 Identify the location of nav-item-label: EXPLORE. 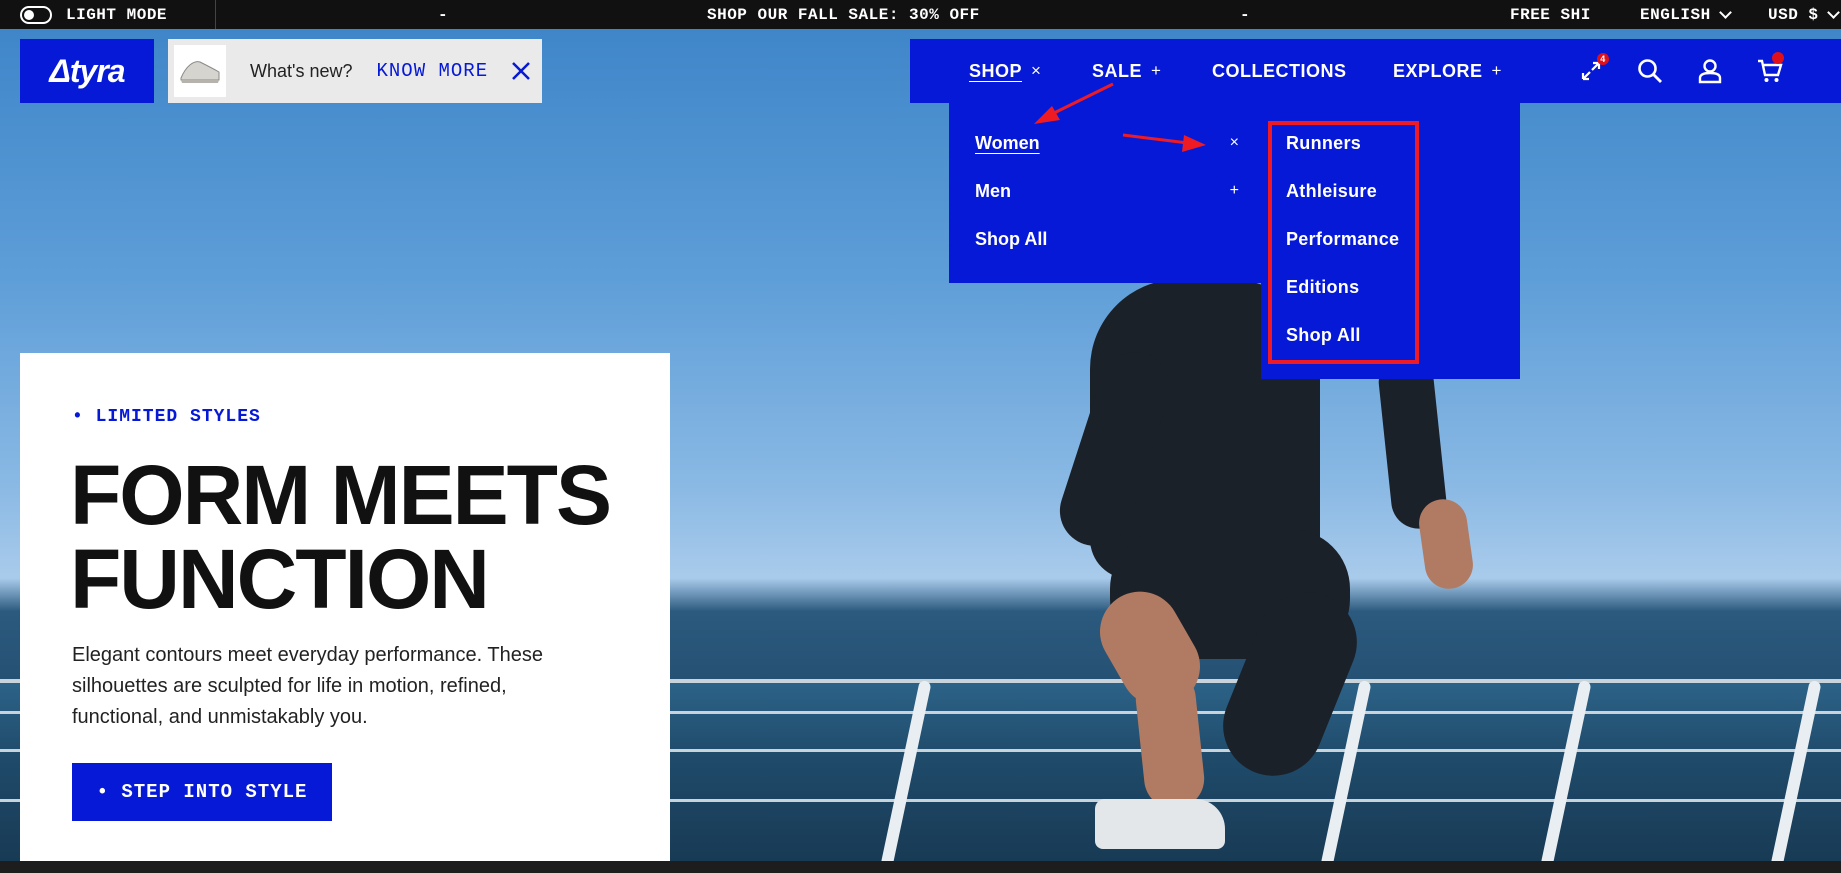
(1438, 70).